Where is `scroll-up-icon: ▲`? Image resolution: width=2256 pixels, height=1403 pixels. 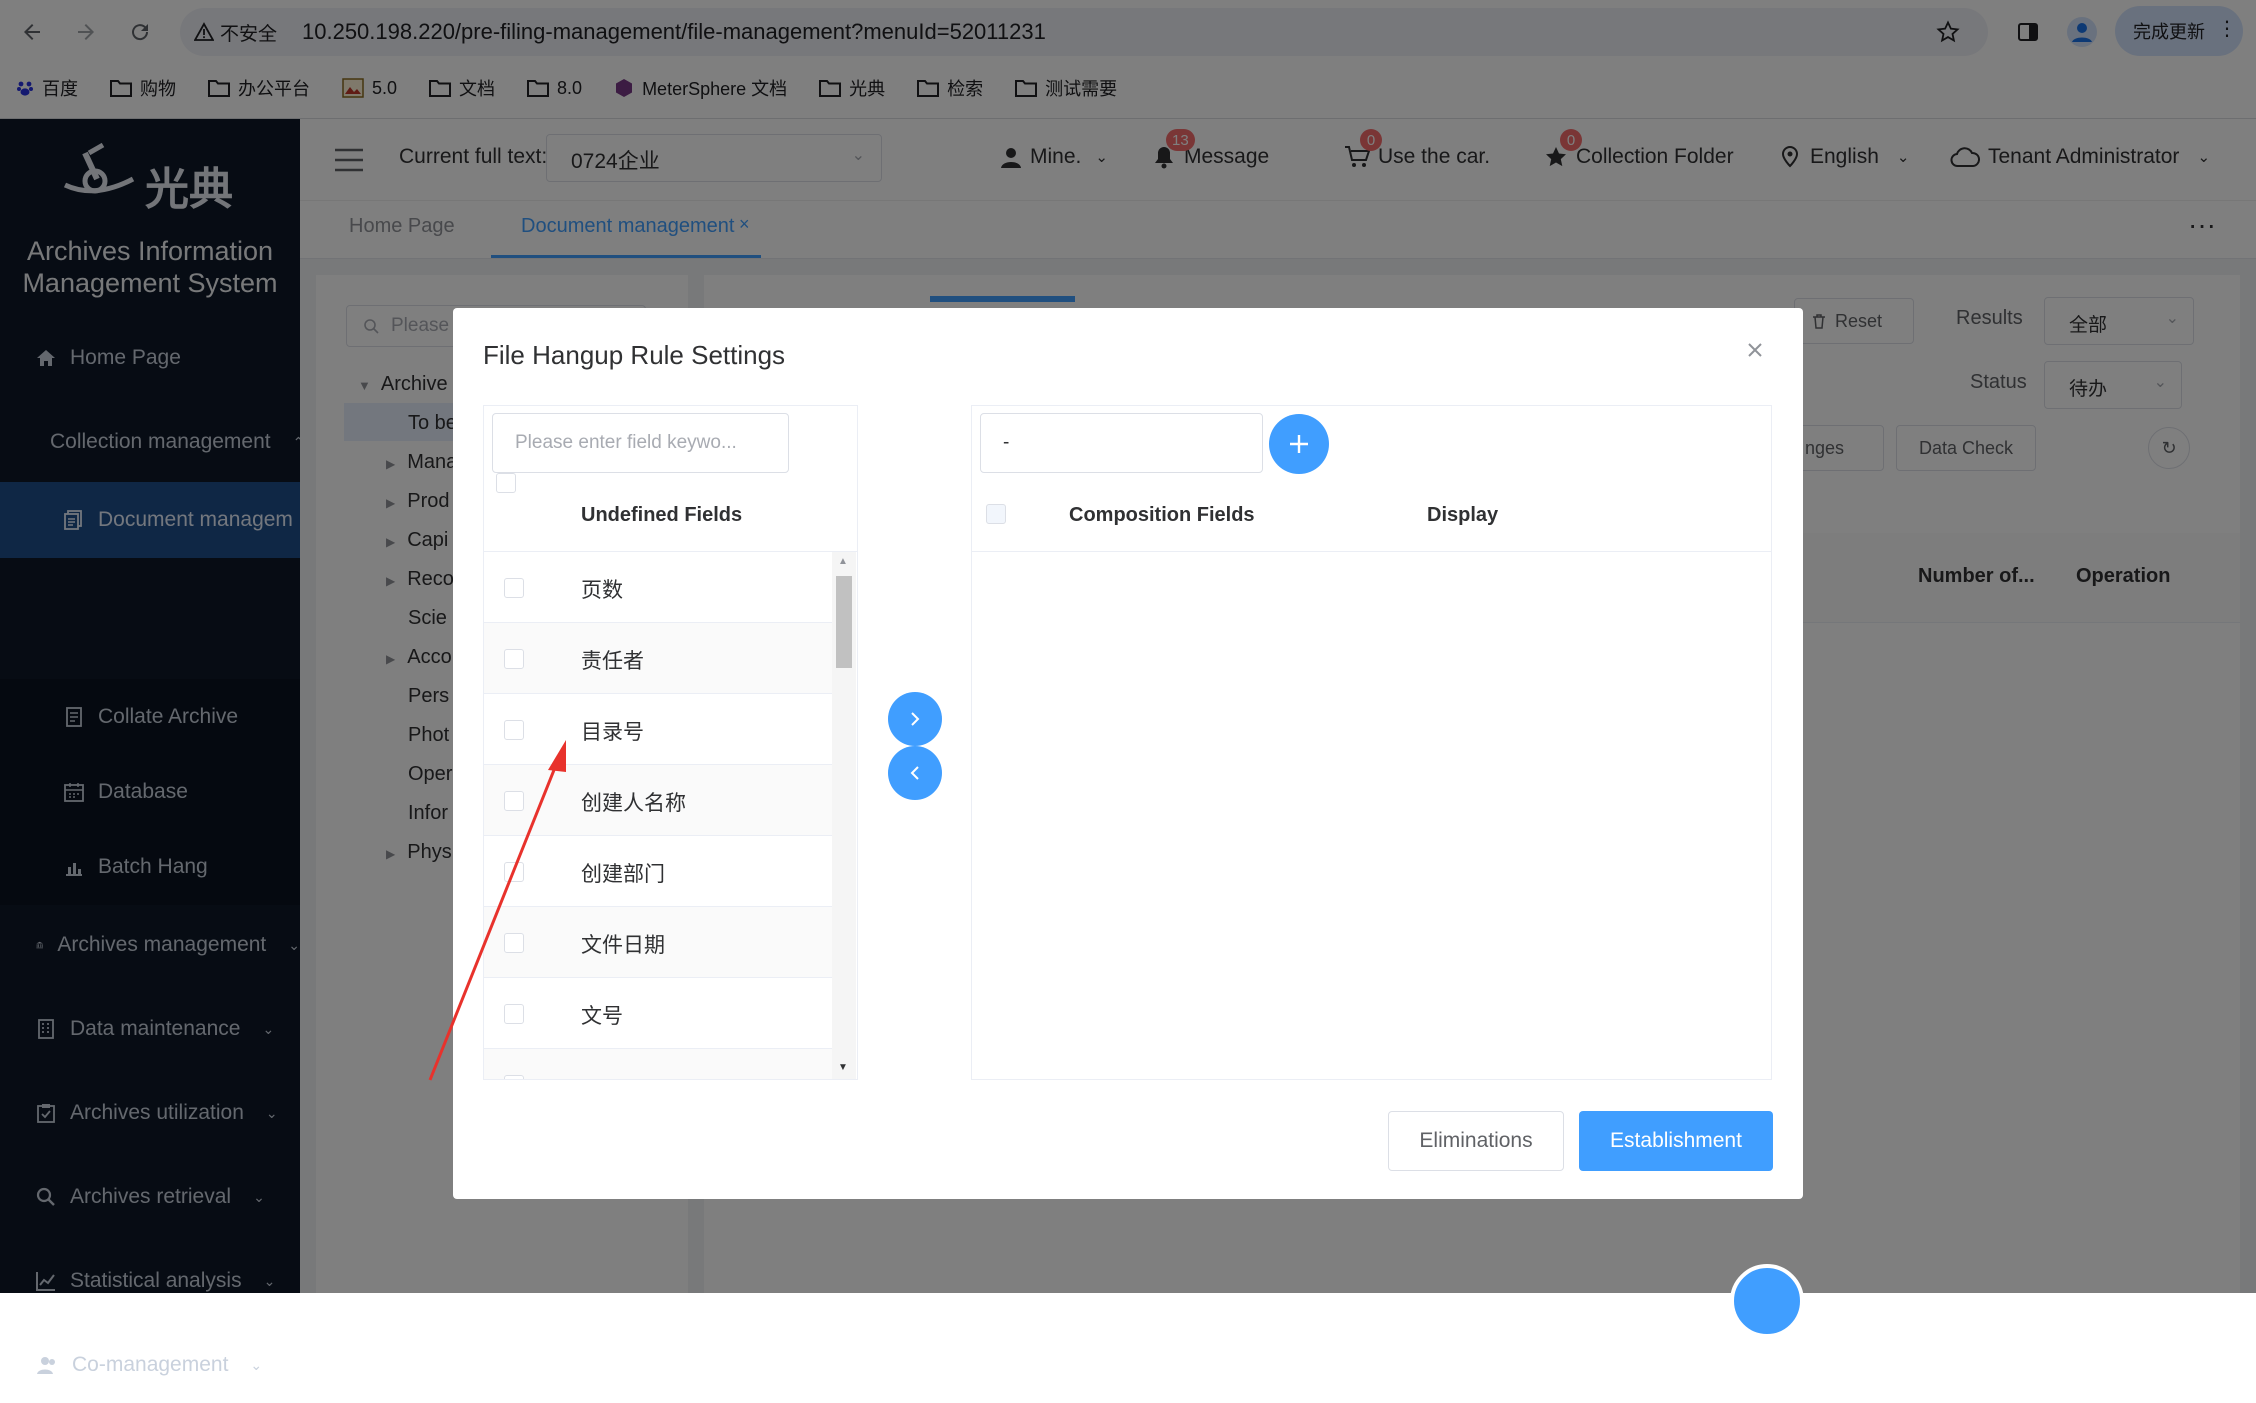 scroll-up-icon: ▲ is located at coordinates (843, 561).